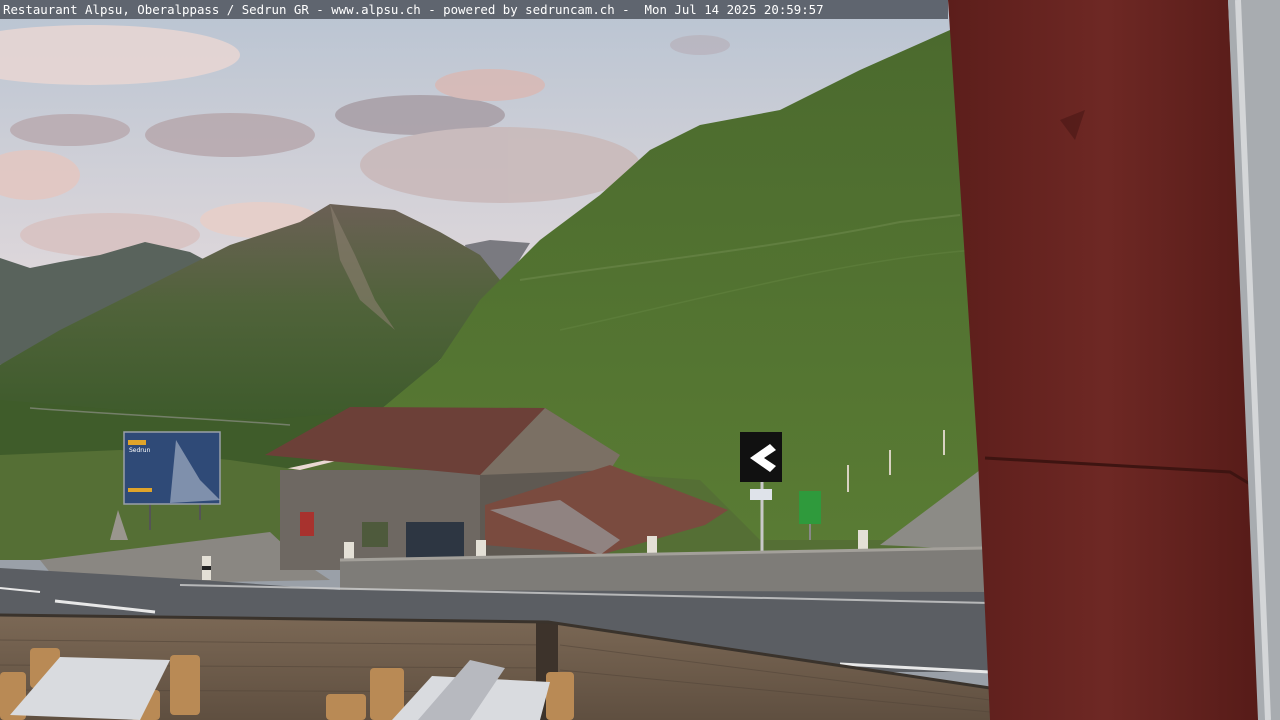  I want to click on hut-door, so click(307, 524).